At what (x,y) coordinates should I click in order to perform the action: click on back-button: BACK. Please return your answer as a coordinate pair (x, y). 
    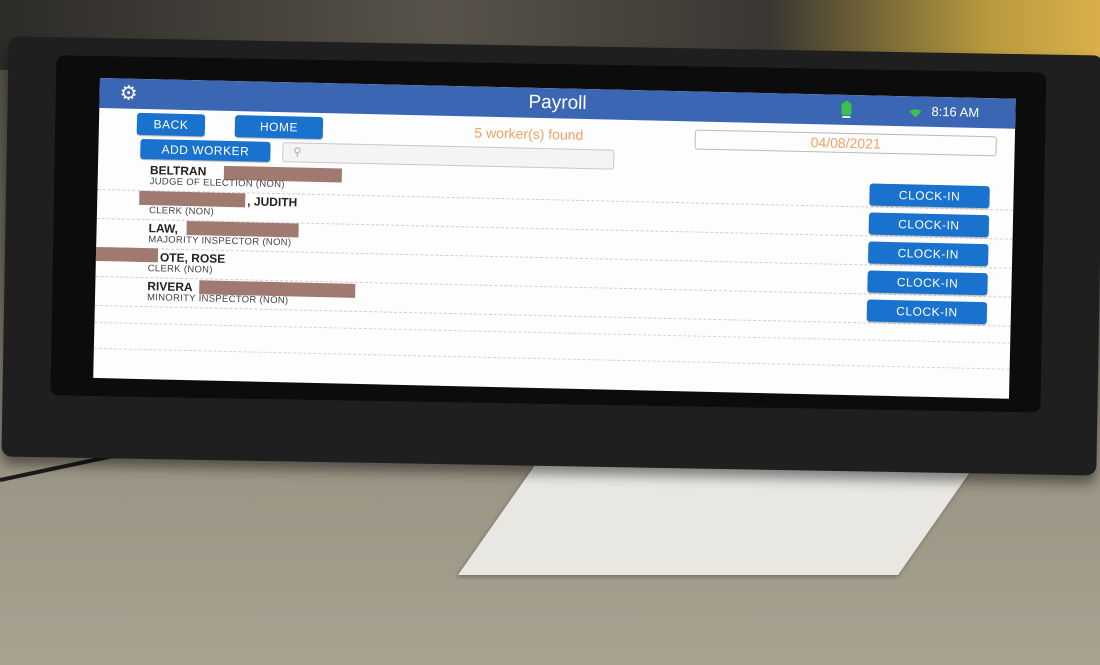
    Looking at the image, I should click on (171, 124).